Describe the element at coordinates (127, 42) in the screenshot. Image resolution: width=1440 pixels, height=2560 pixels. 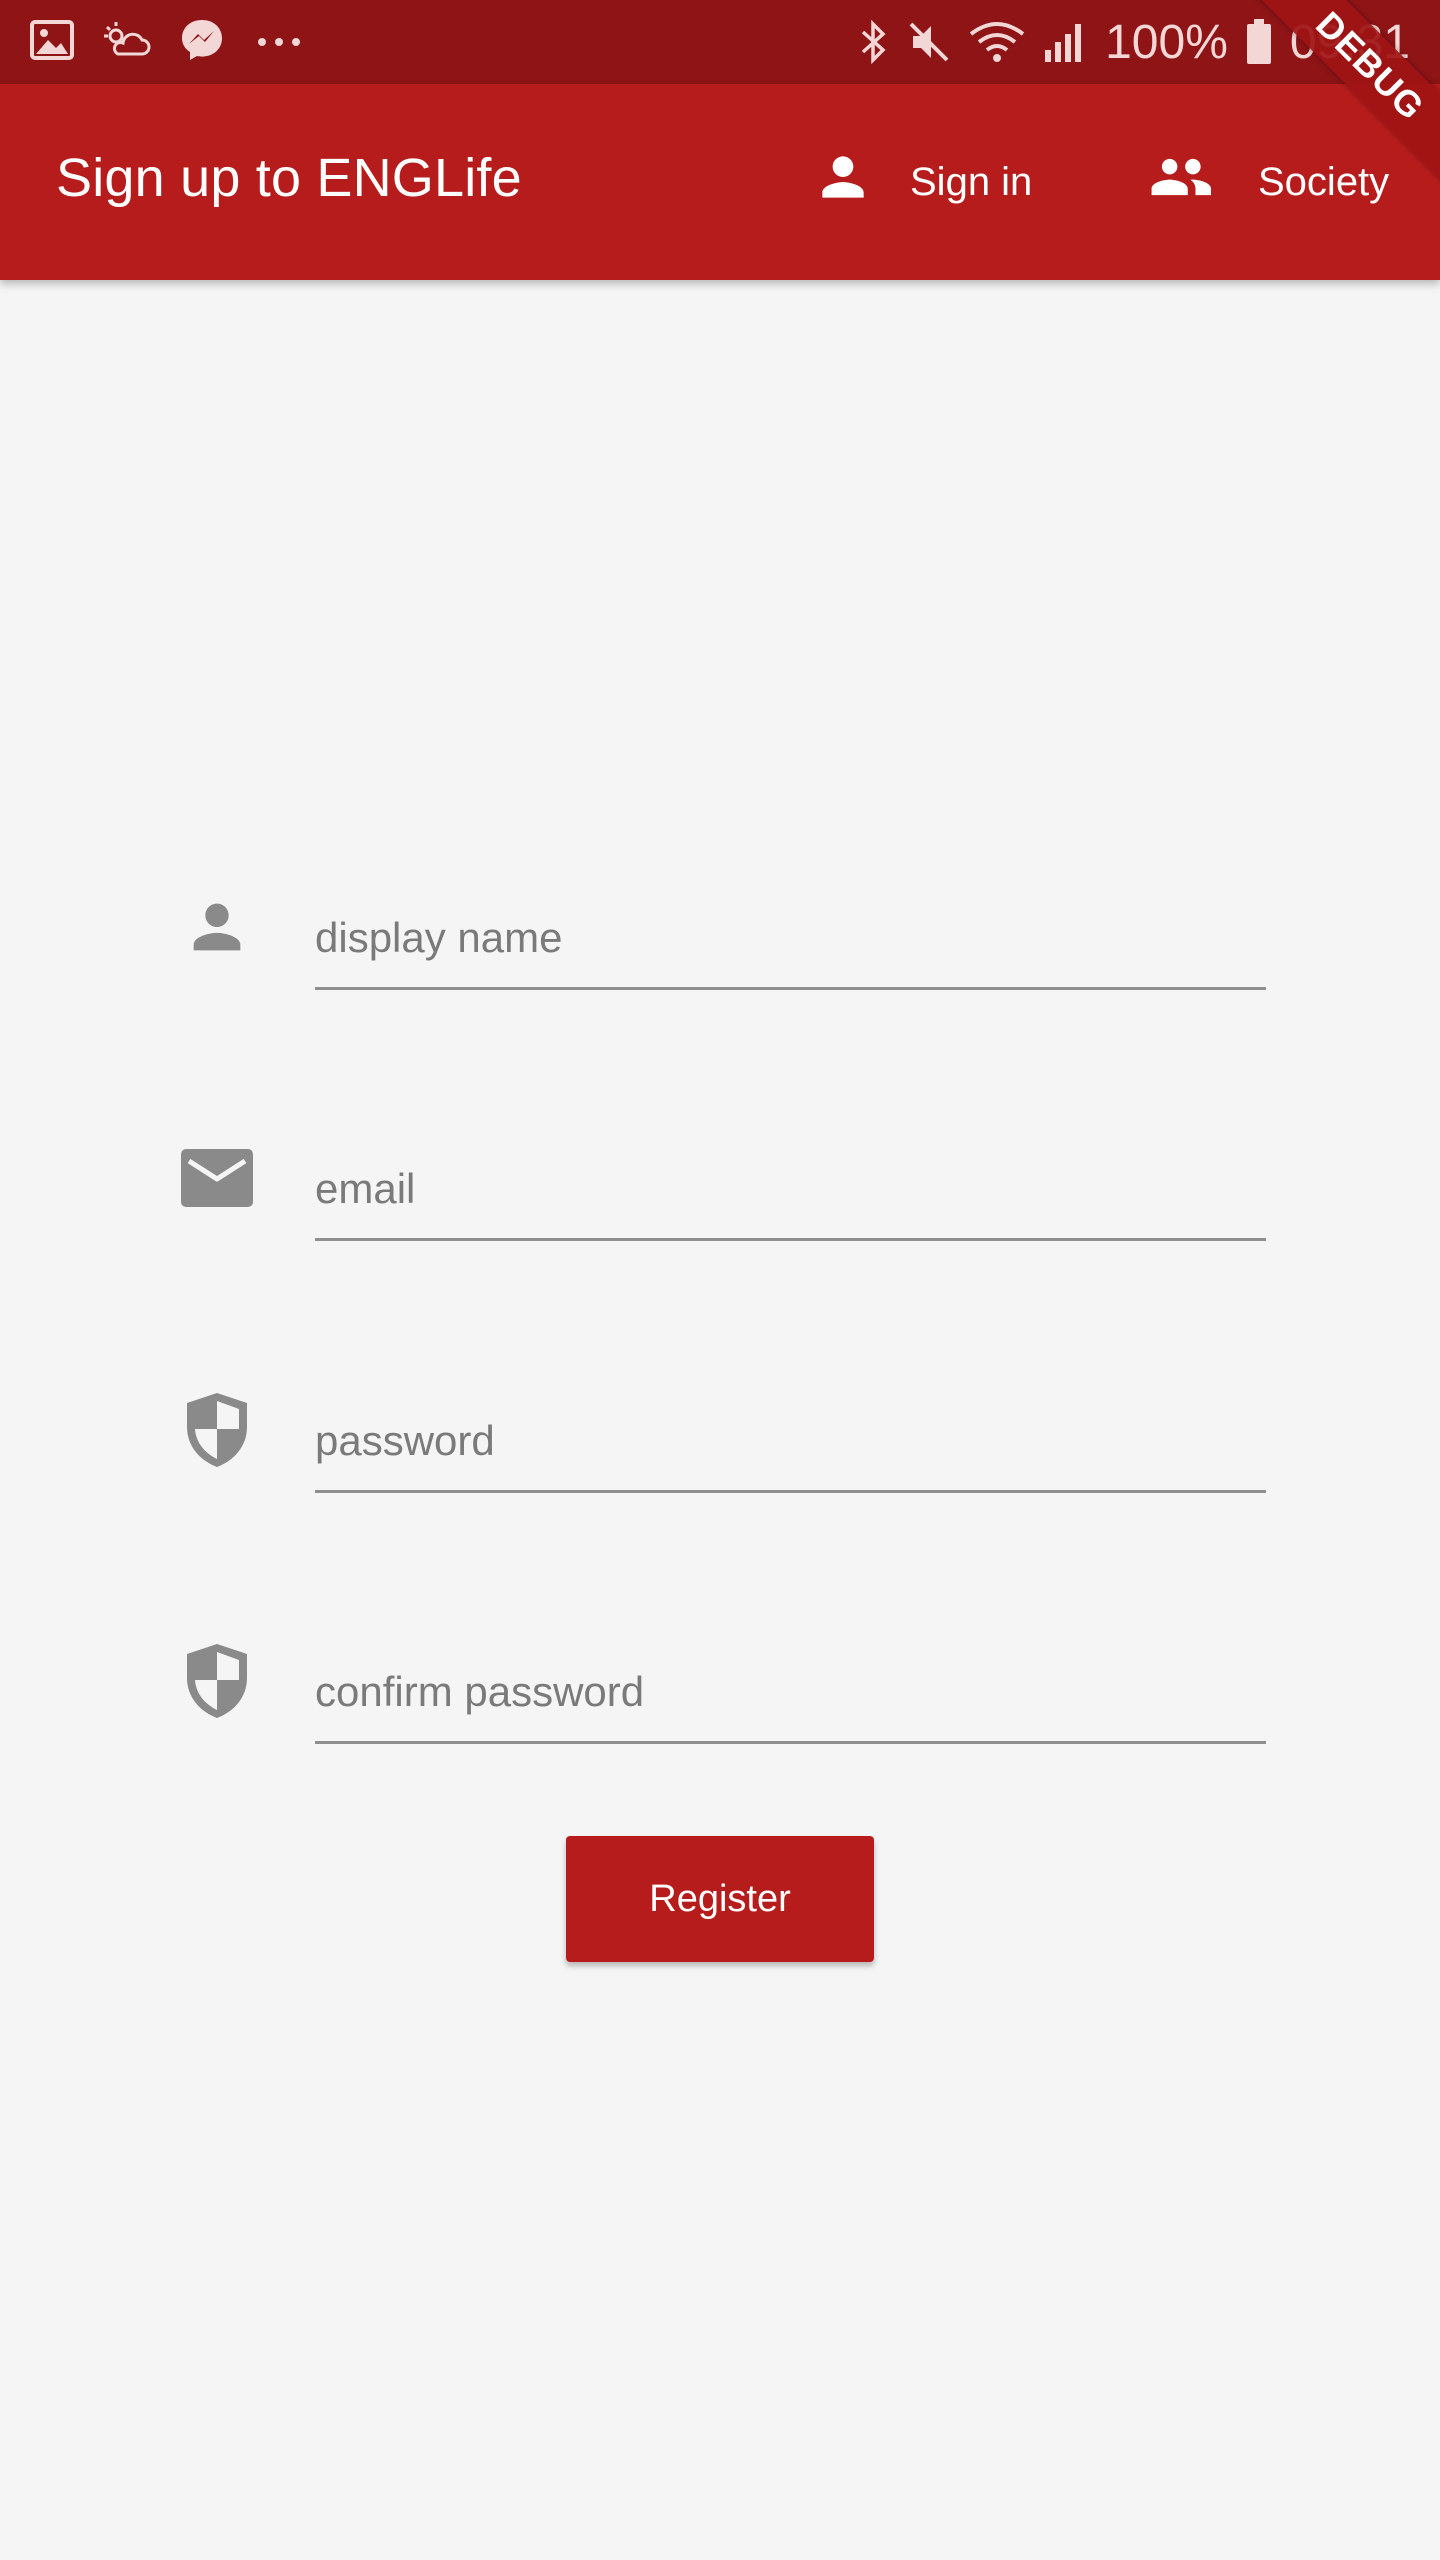
I see `weather-icon` at that location.